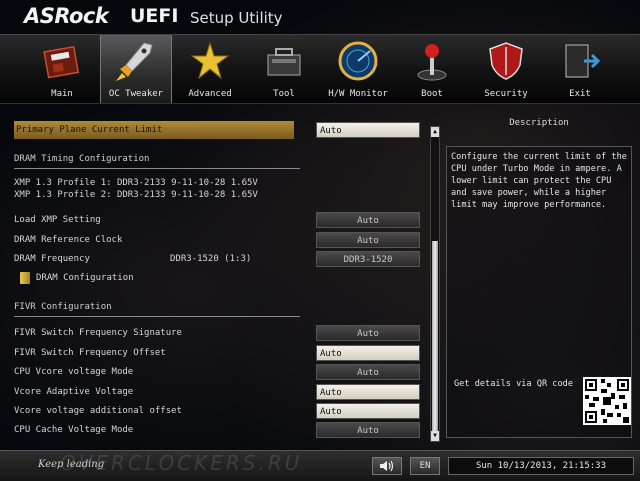  Describe the element at coordinates (432, 94) in the screenshot. I see `tab-label: Boot` at that location.